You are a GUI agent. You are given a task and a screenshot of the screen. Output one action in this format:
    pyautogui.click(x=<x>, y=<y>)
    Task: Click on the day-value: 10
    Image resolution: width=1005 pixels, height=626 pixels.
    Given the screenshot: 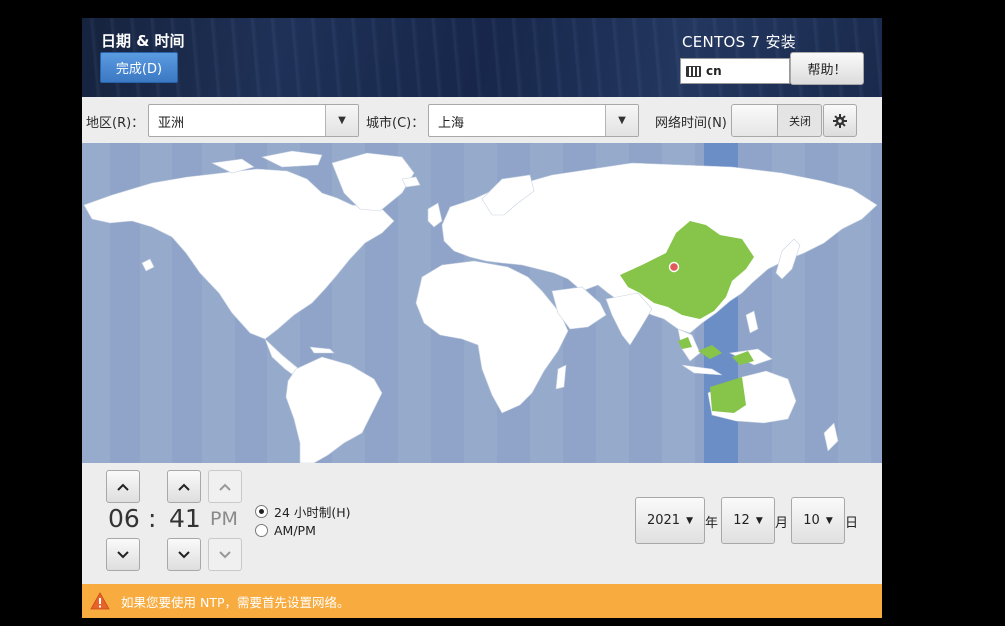 What is the action you would take?
    pyautogui.click(x=811, y=520)
    